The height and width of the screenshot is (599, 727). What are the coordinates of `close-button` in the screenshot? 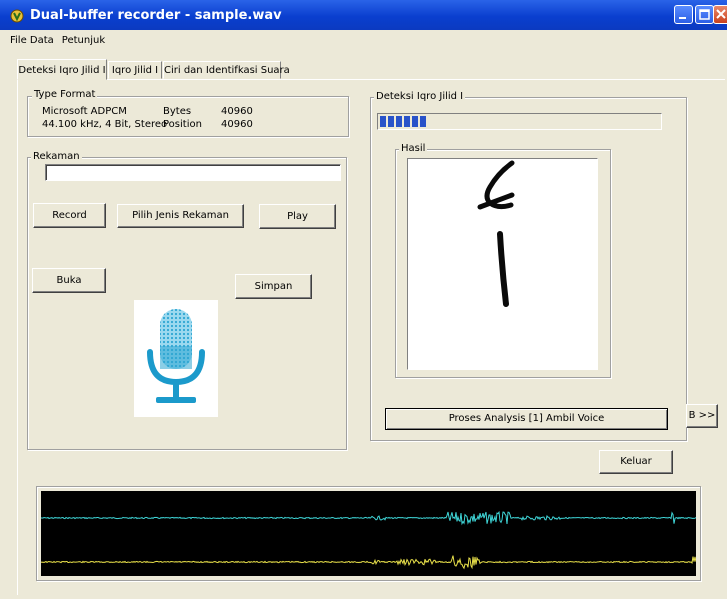 It's located at (720, 14).